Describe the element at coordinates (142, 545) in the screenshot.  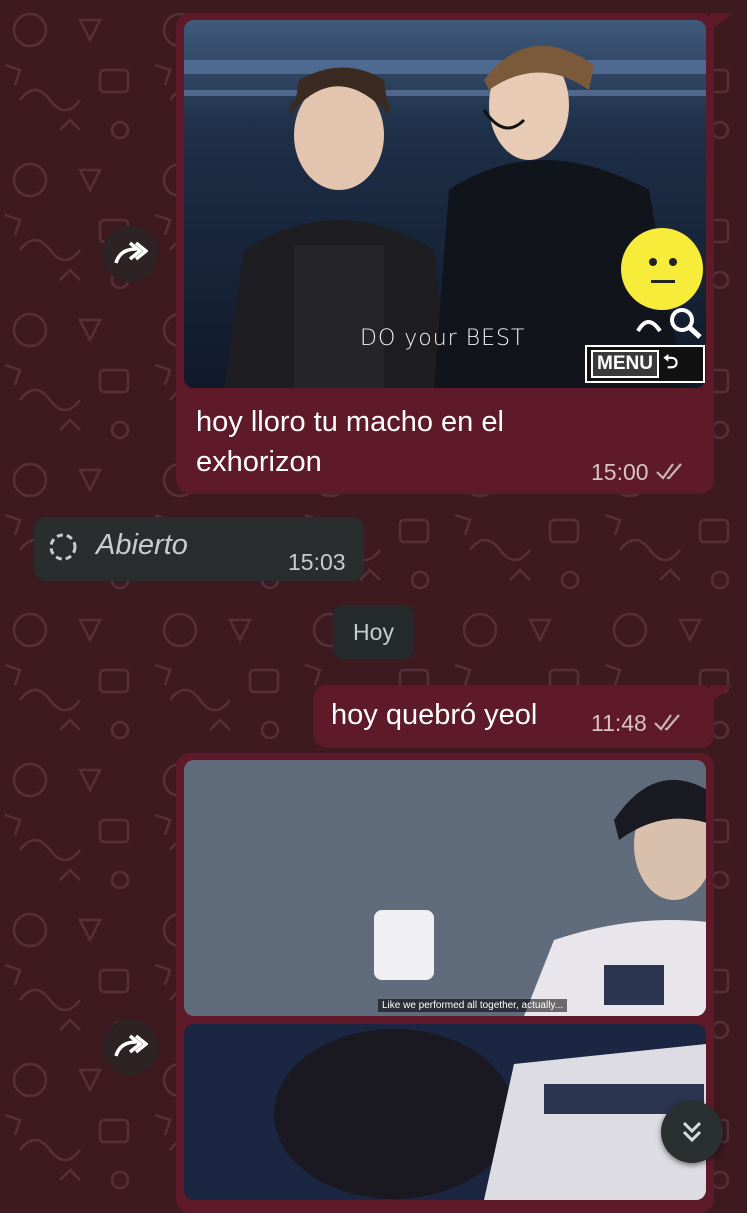
I see `view-once-status: Abierto` at that location.